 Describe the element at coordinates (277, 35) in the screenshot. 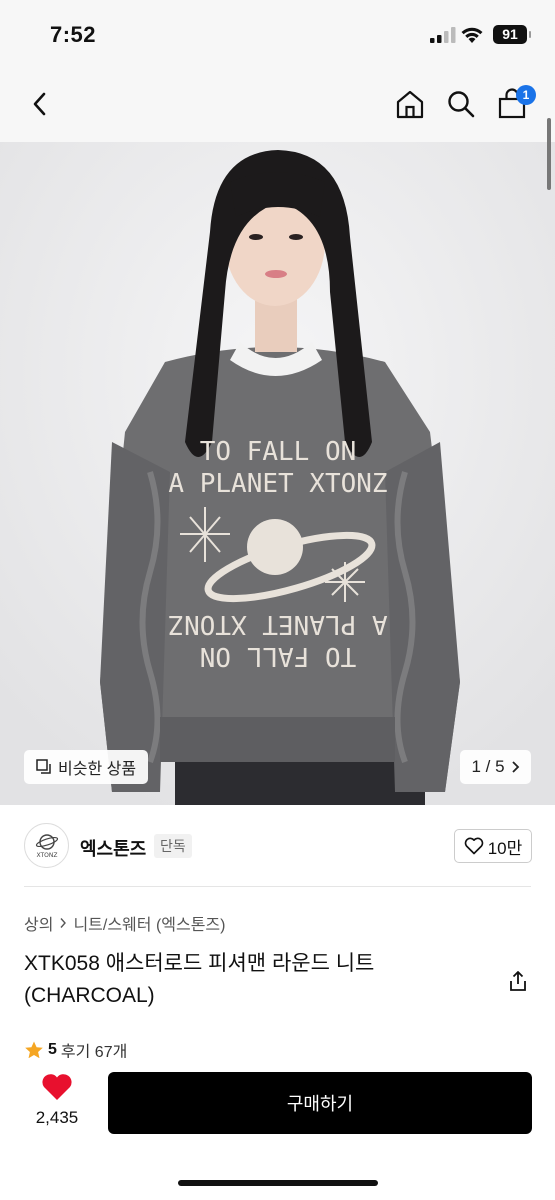

I see `status-bar: 7:52 91` at that location.